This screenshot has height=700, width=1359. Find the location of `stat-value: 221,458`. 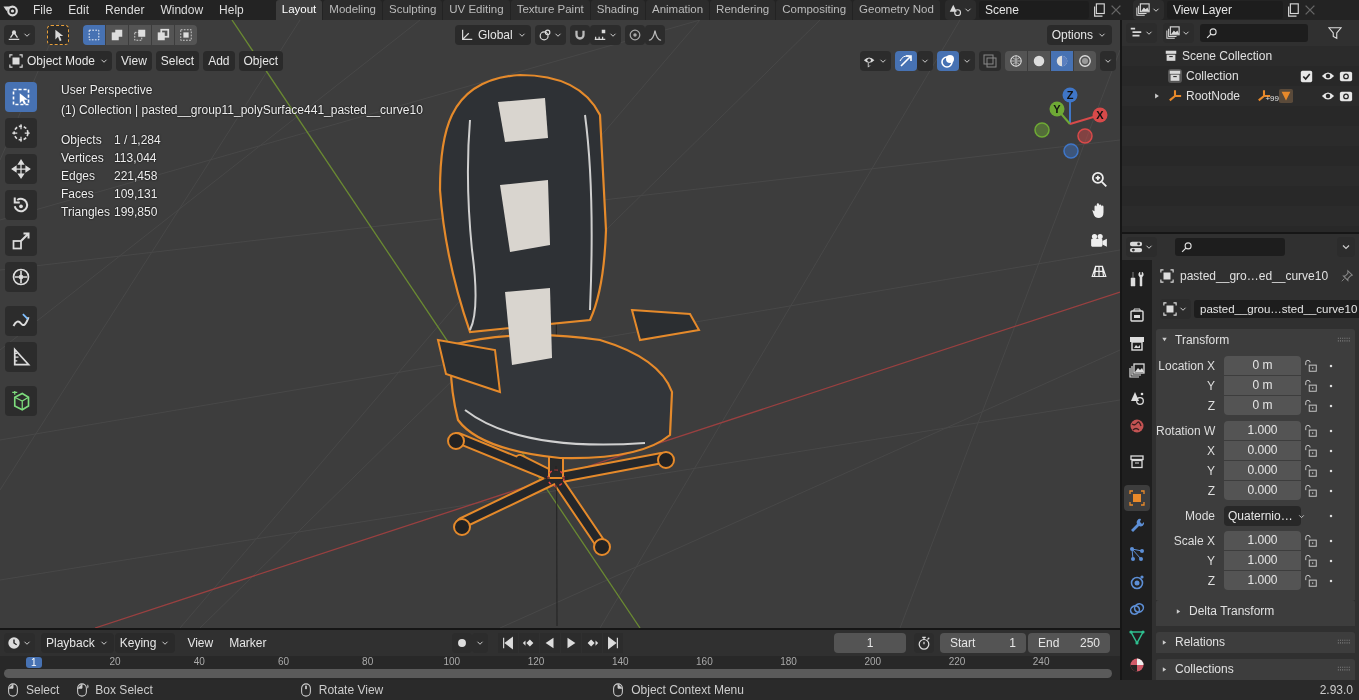

stat-value: 221,458 is located at coordinates (136, 176).